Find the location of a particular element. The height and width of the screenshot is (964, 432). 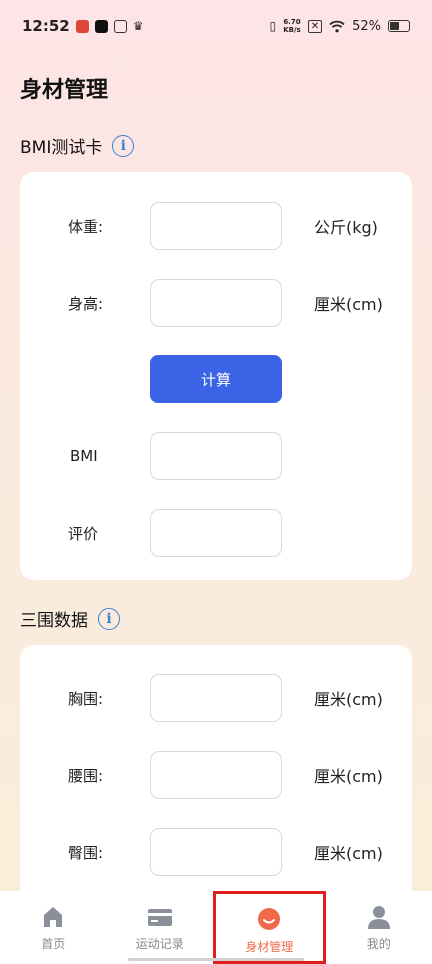

chest-unit: 厘米(cm) is located at coordinates (348, 699).